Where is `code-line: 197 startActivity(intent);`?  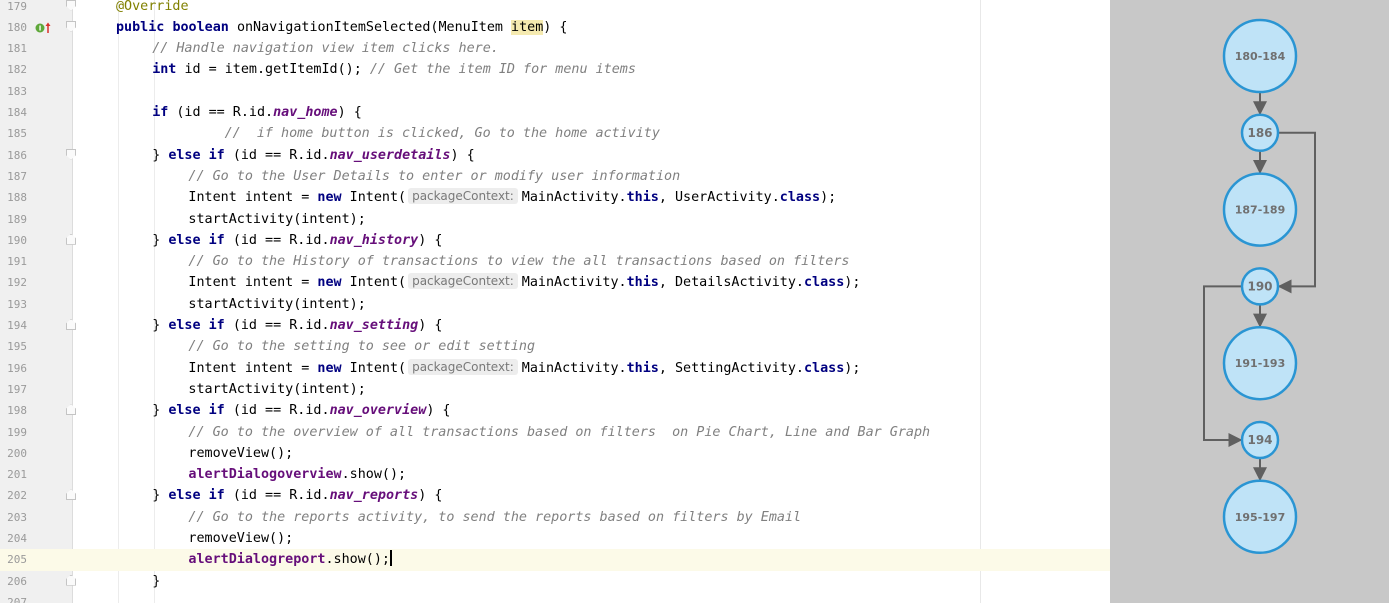
code-line: 197 startActivity(intent); is located at coordinates (555, 389).